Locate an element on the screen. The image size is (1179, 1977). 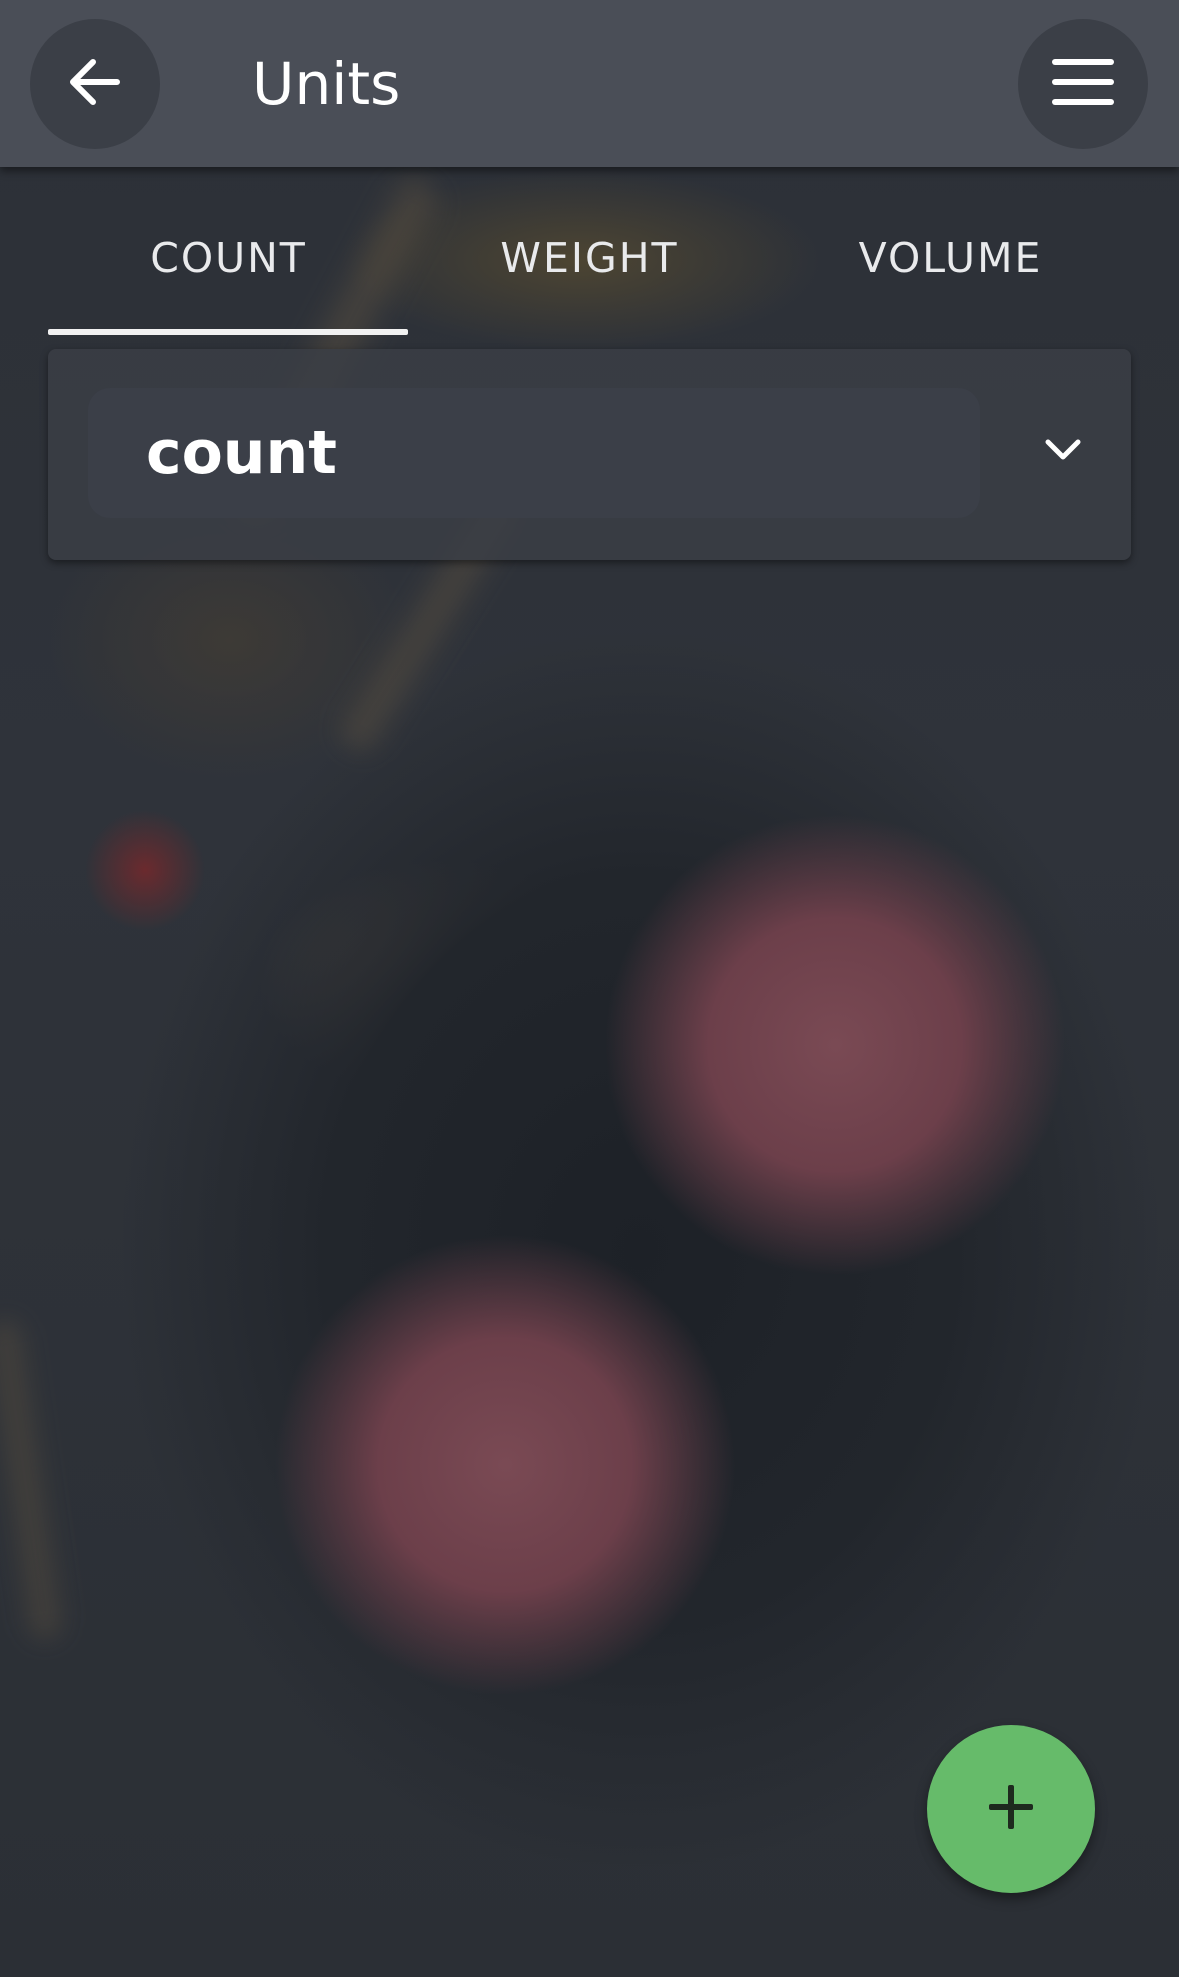
unit-select-field: count is located at coordinates (534, 453).